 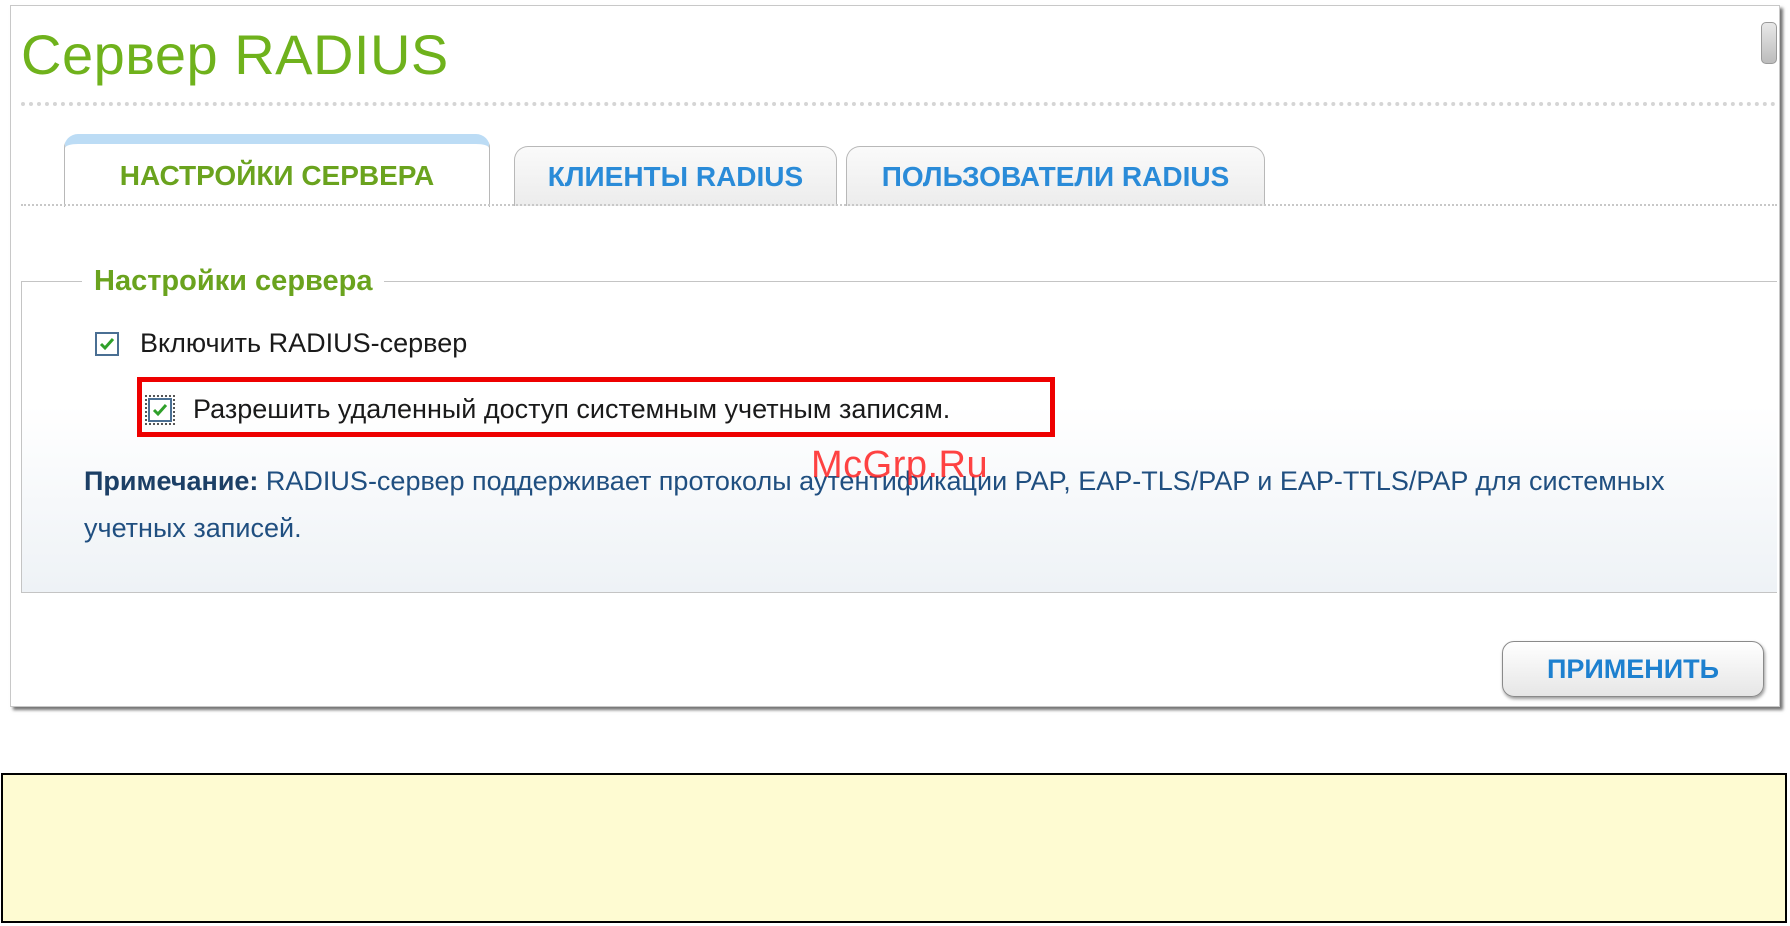 I want to click on tab-radius-clients: КЛИЕНТЫ RADIUS, so click(x=675, y=176).